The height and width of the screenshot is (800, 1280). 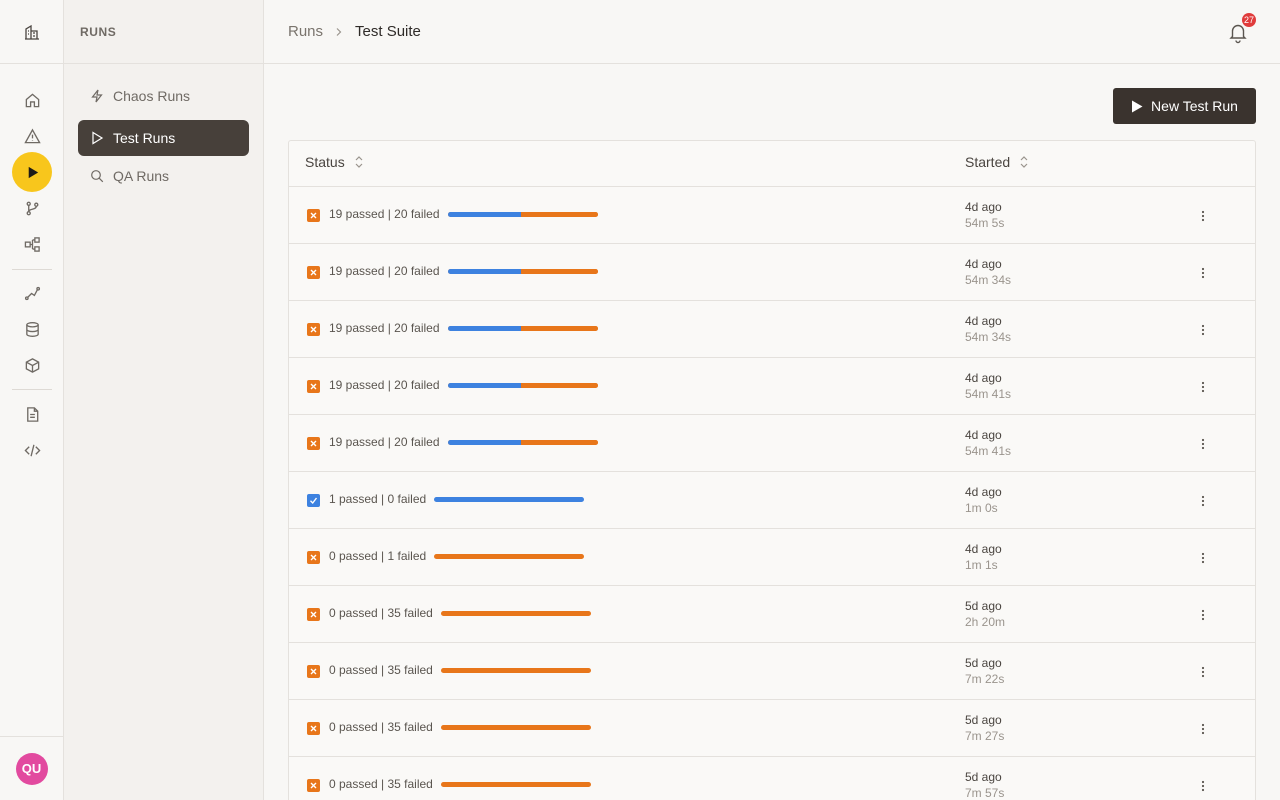 I want to click on bolt-icon, so click(x=97, y=96).